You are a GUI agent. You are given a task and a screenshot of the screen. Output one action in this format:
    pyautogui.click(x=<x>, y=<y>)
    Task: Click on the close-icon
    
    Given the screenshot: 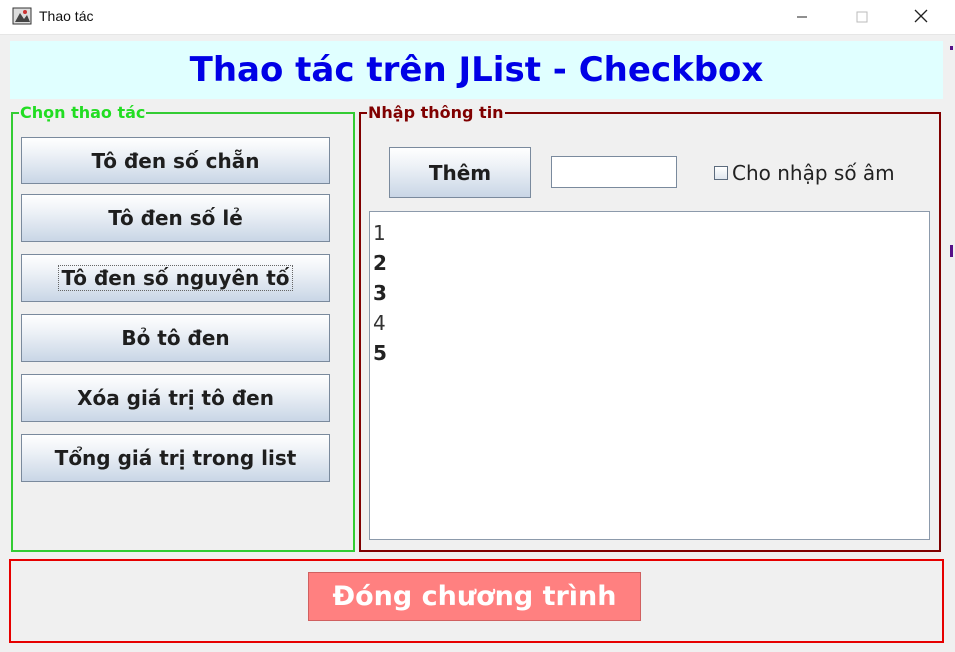 What is the action you would take?
    pyautogui.click(x=921, y=17)
    